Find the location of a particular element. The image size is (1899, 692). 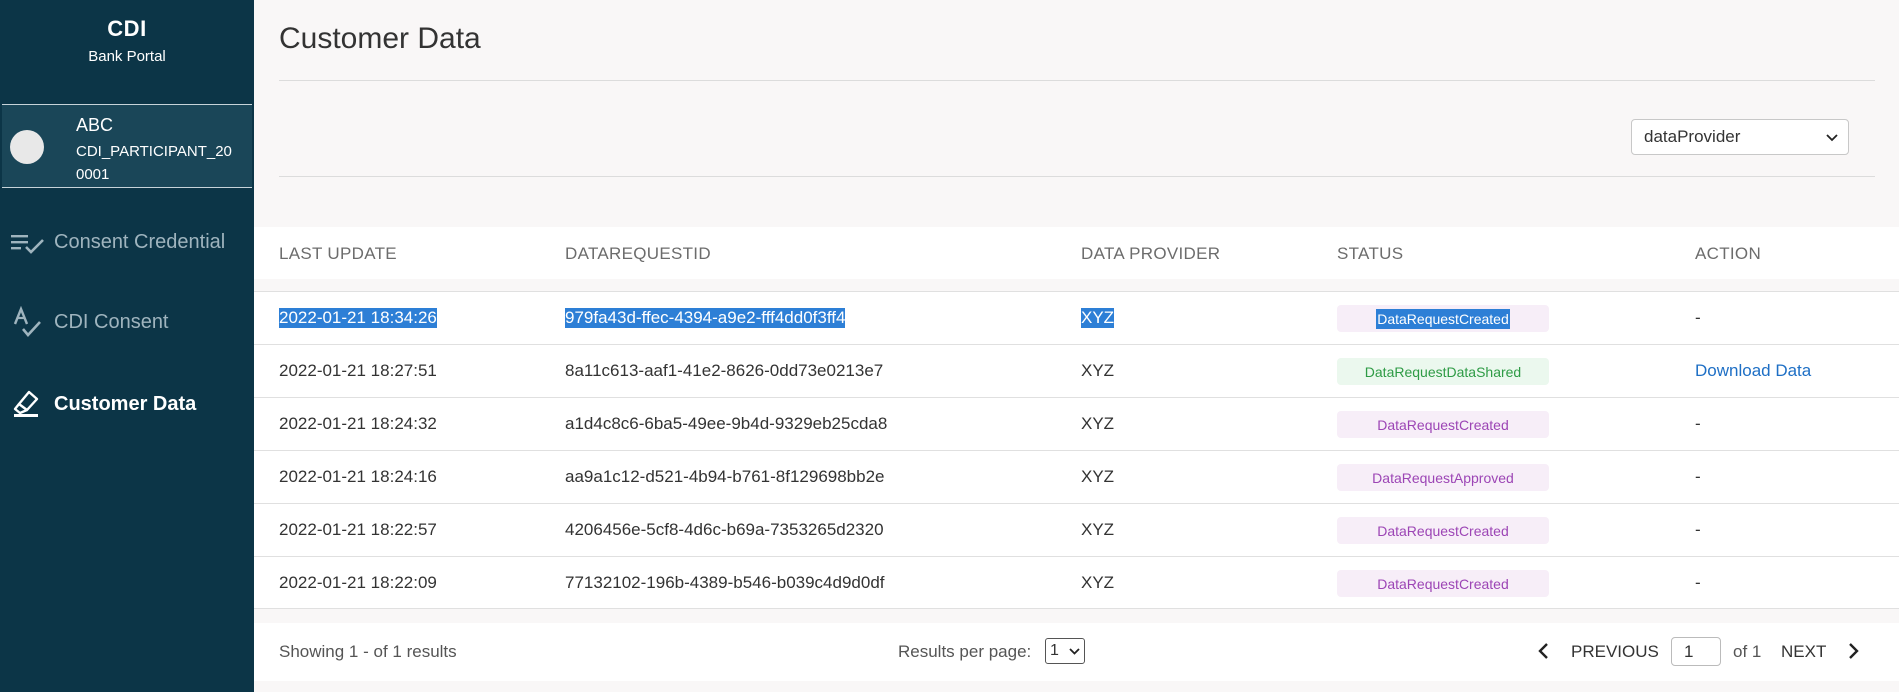

avatar is located at coordinates (27, 147).